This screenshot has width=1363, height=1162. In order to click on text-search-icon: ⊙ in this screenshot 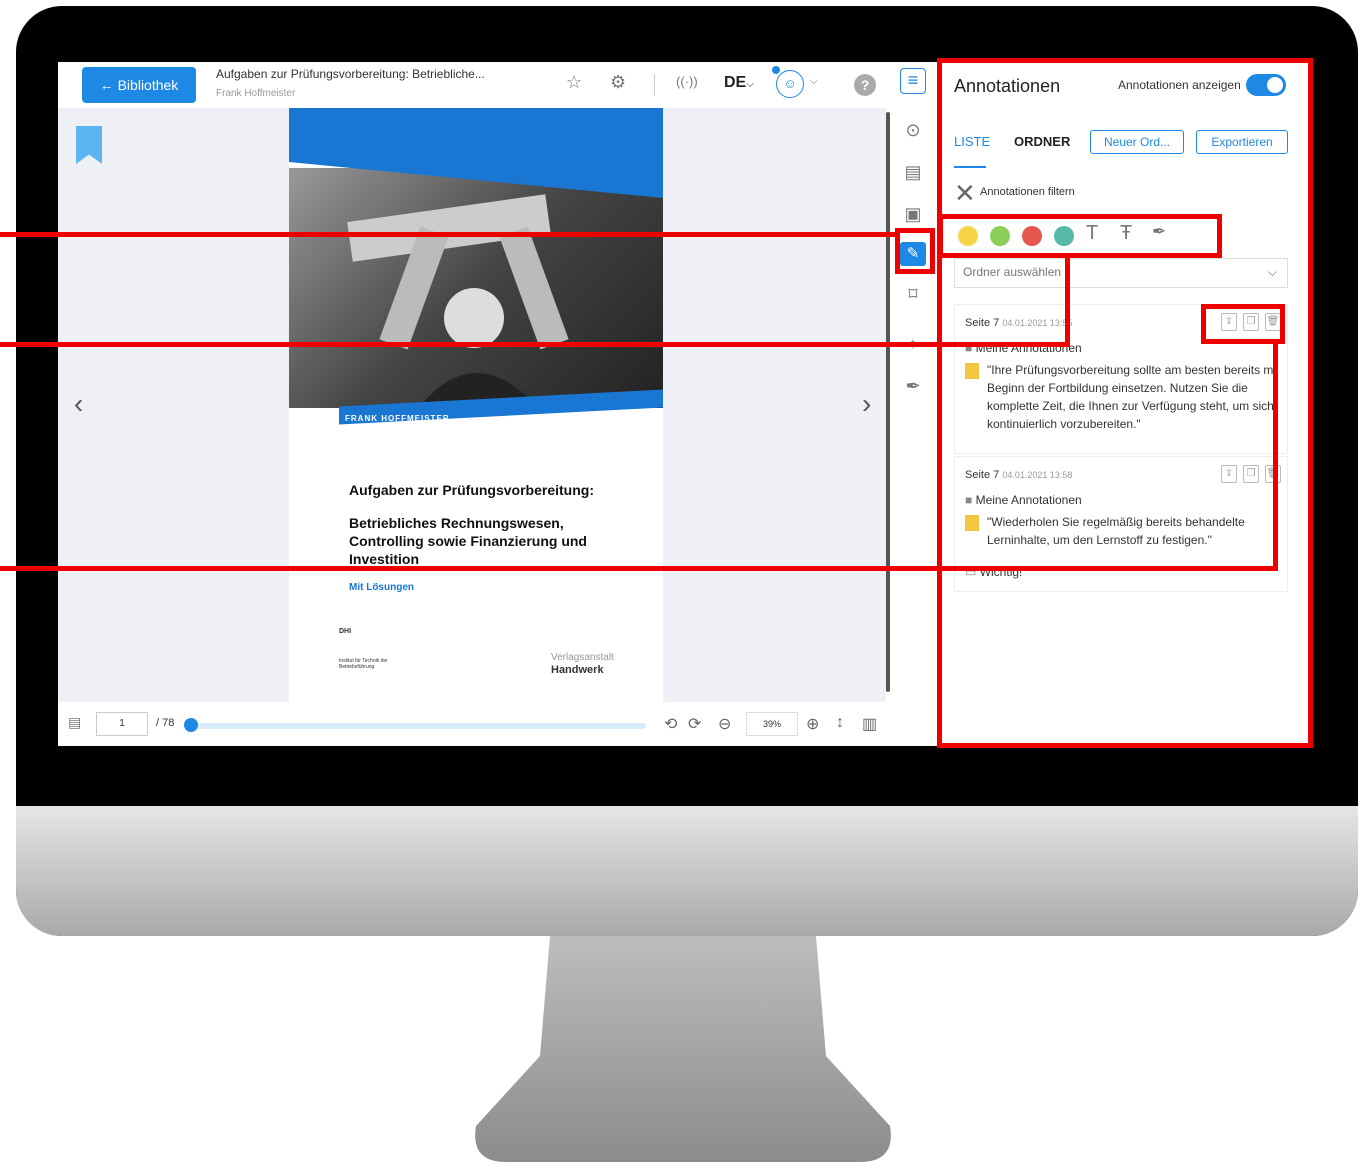, I will do `click(913, 130)`.